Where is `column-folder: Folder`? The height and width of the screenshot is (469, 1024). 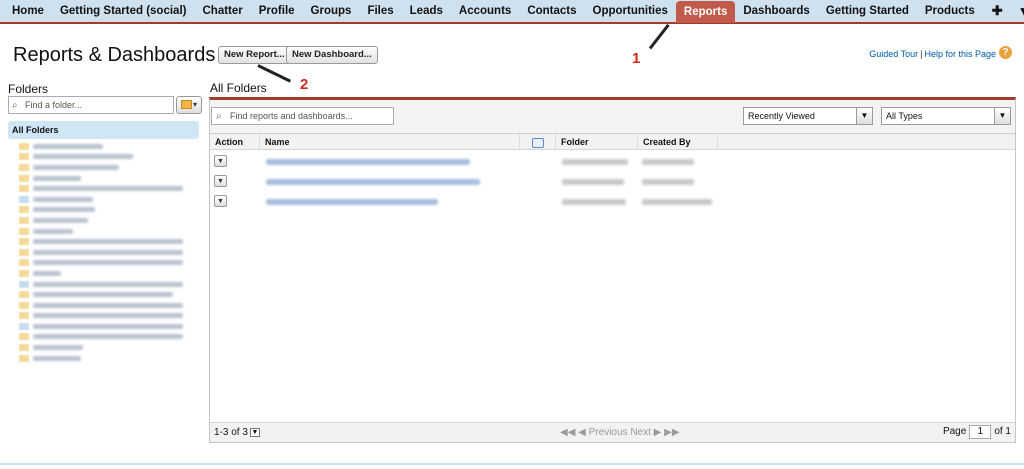
column-folder: Folder is located at coordinates (597, 142).